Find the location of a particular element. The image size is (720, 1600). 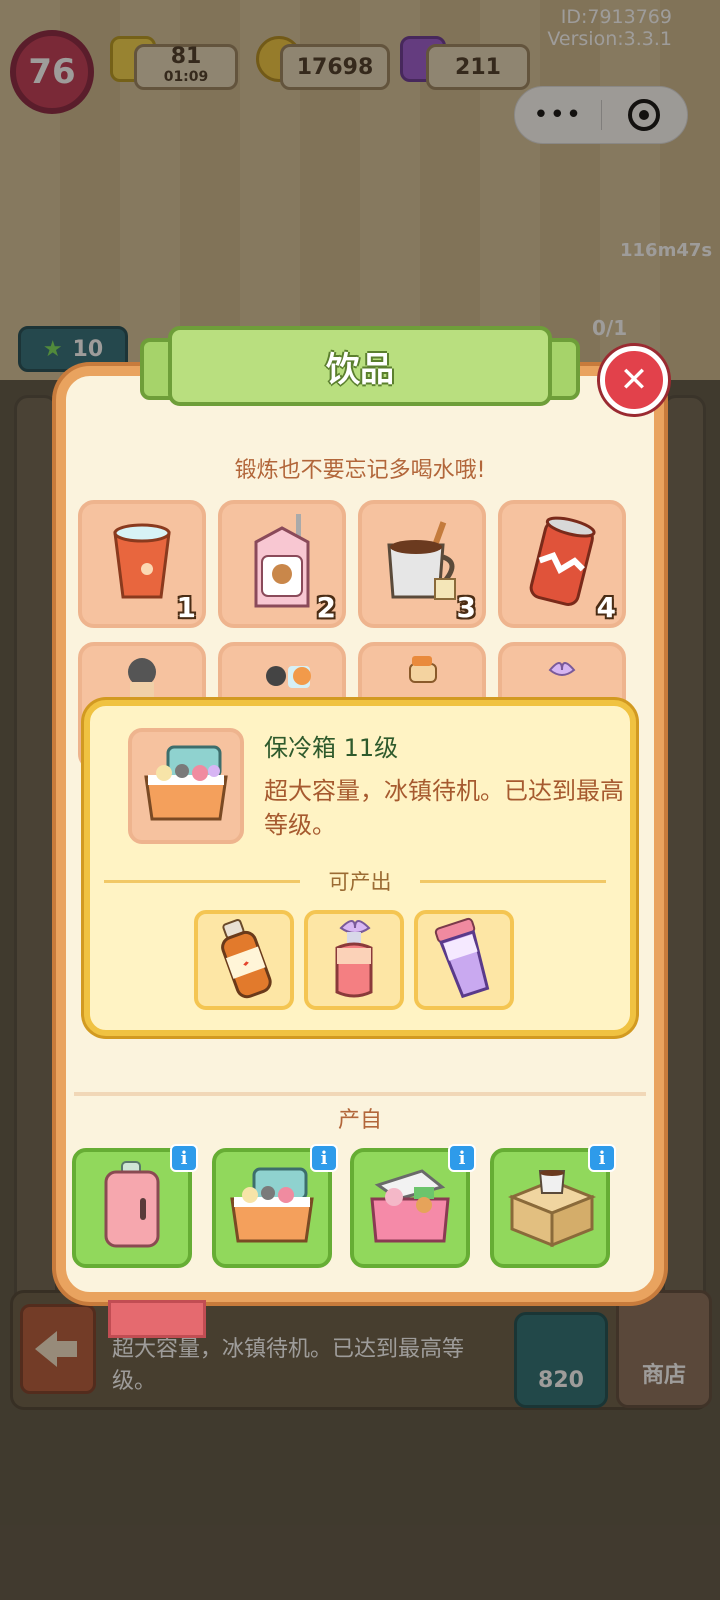

drink-item-3: 3 is located at coordinates (422, 564).